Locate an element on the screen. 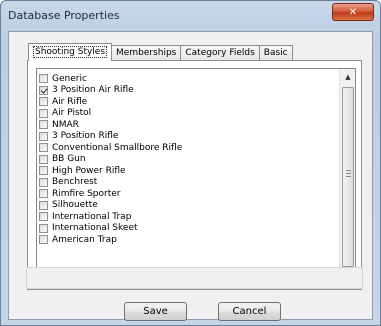 Image resolution: width=381 pixels, height=326 pixels. tab-shooting-styles: Shooting Styles is located at coordinates (70, 52).